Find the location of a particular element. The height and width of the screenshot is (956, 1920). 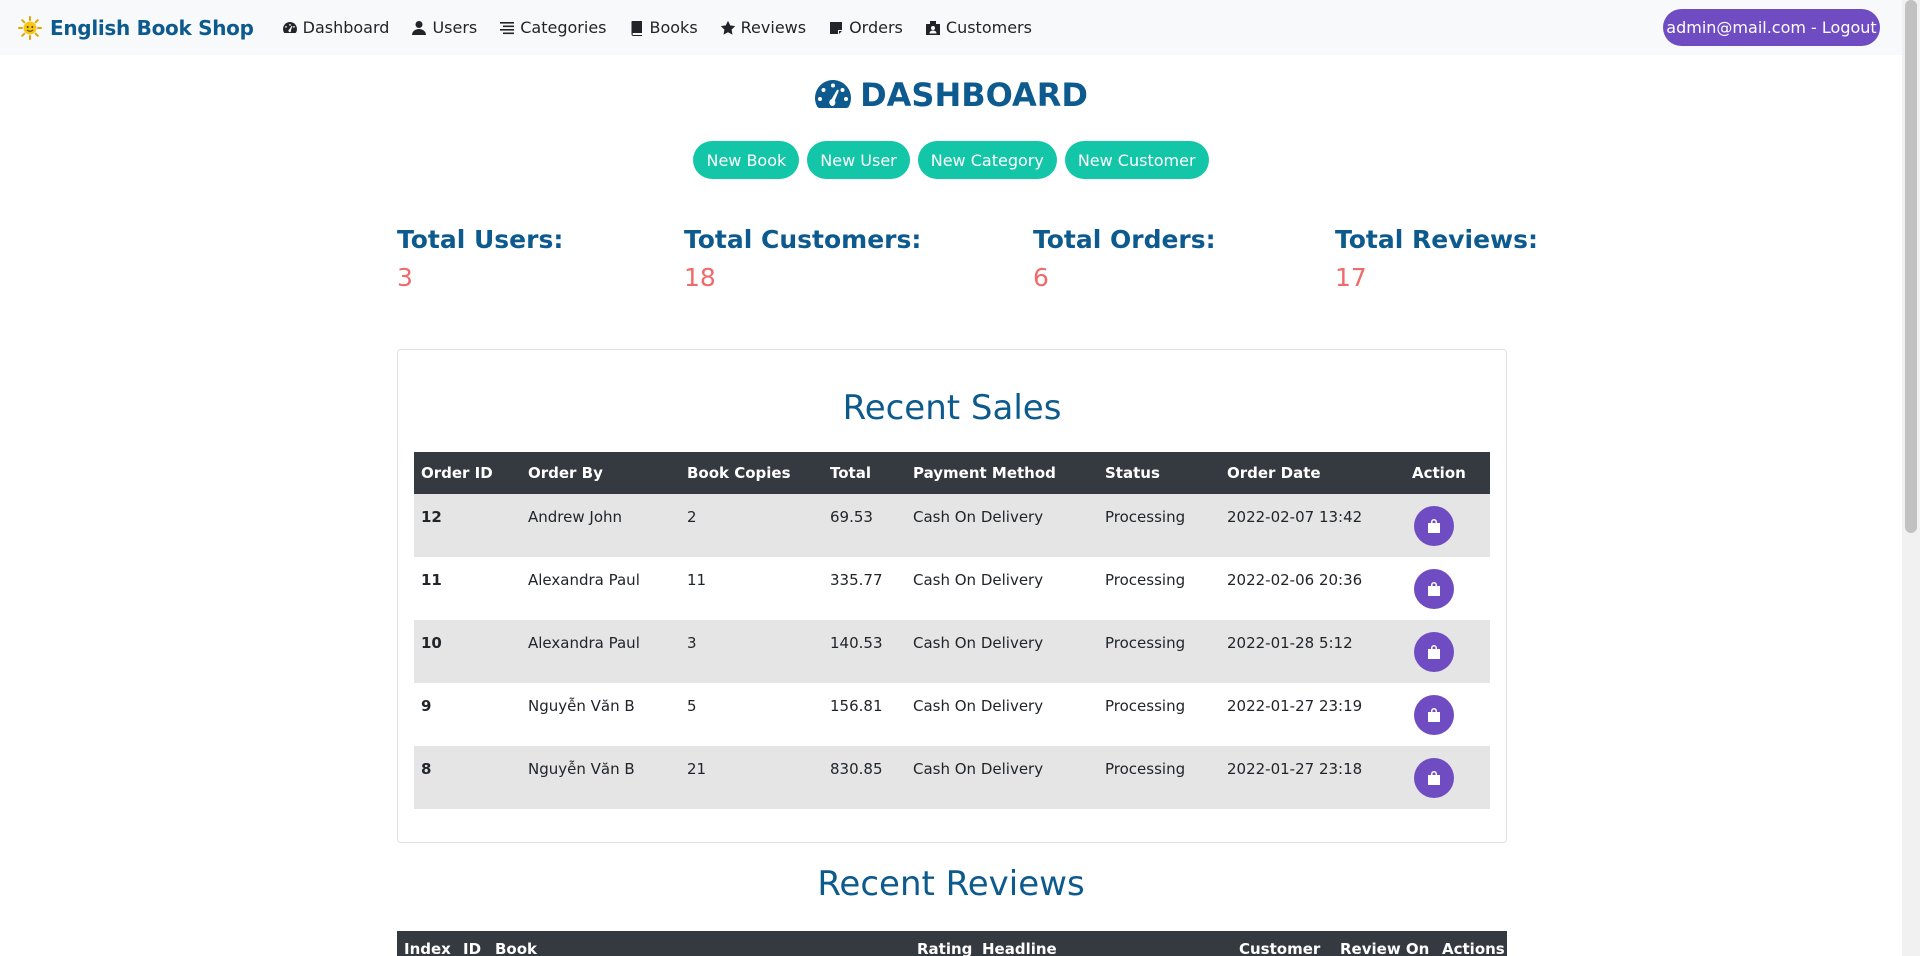

nav-item-books: Books is located at coordinates (663, 27).